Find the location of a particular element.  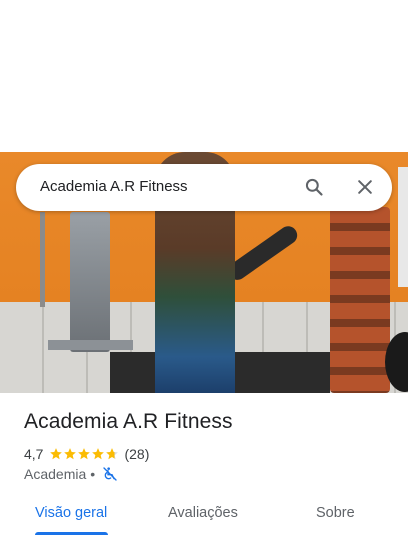

search-bar: Academia A.R Fitness is located at coordinates (204, 187).